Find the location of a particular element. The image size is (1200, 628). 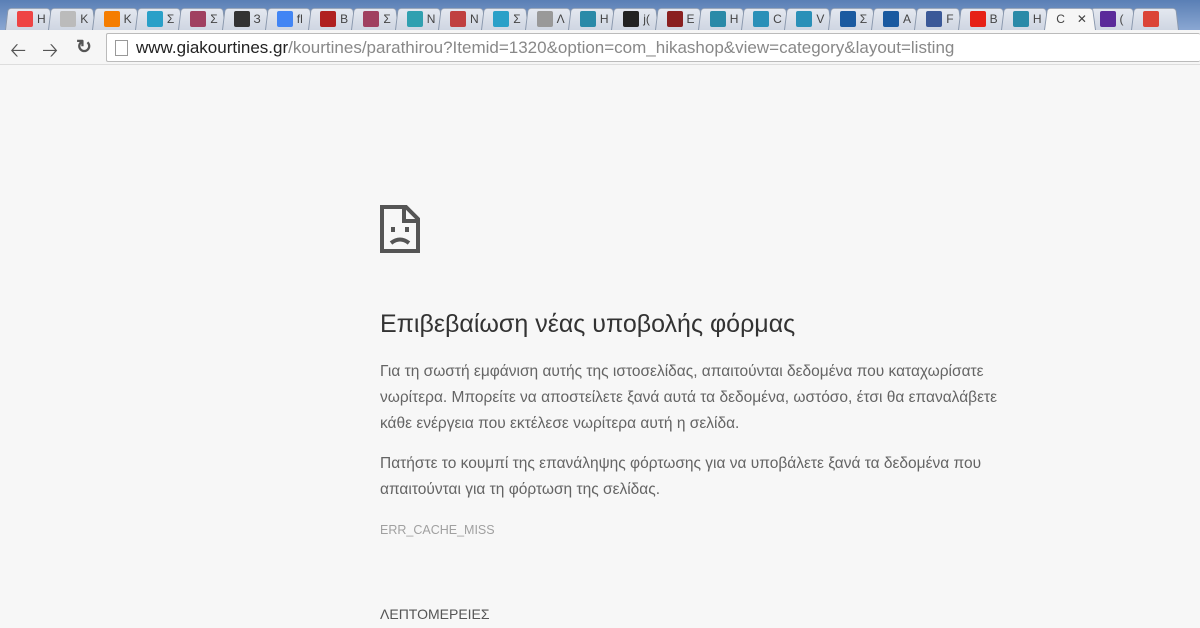

back-icon: 🡠 is located at coordinates (18, 53).